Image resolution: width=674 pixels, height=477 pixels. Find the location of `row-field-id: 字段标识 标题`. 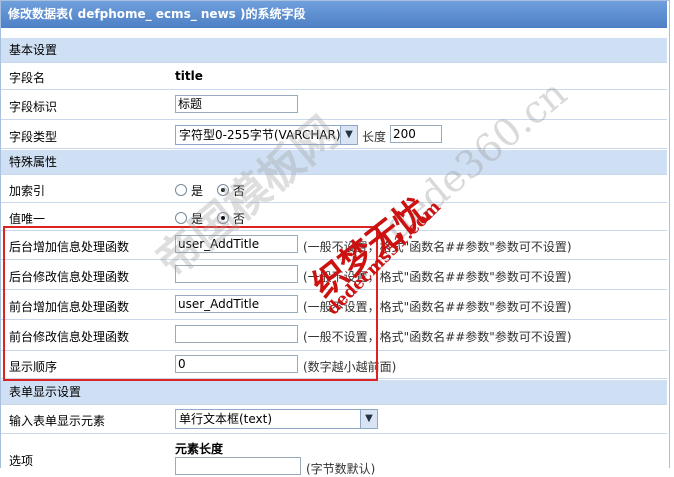

row-field-id: 字段标识 标题 is located at coordinates (334, 105).